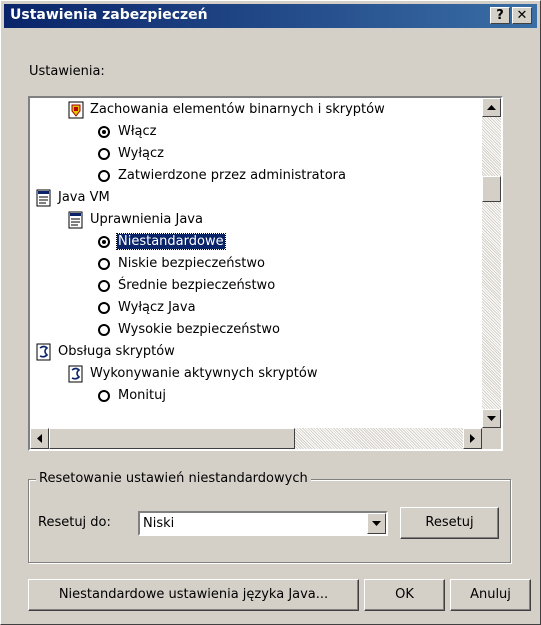  What do you see at coordinates (159, 523) in the screenshot?
I see `reset-to-value: Niski` at bounding box center [159, 523].